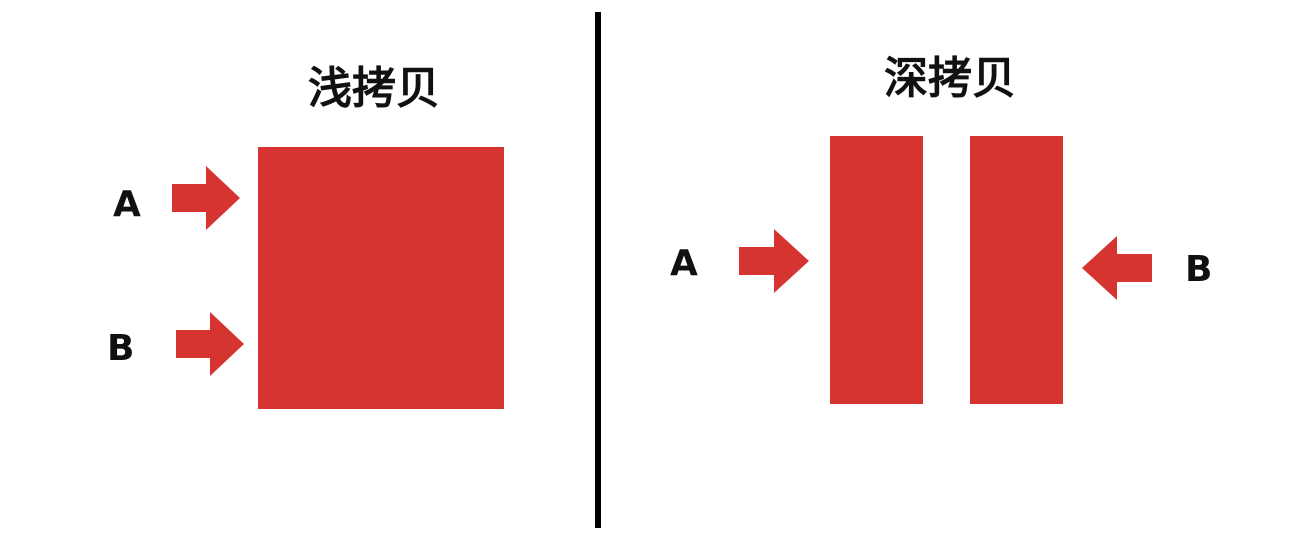 This screenshot has height=552, width=1298. Describe the element at coordinates (381, 278) in the screenshot. I see `shared-memory-block` at that location.